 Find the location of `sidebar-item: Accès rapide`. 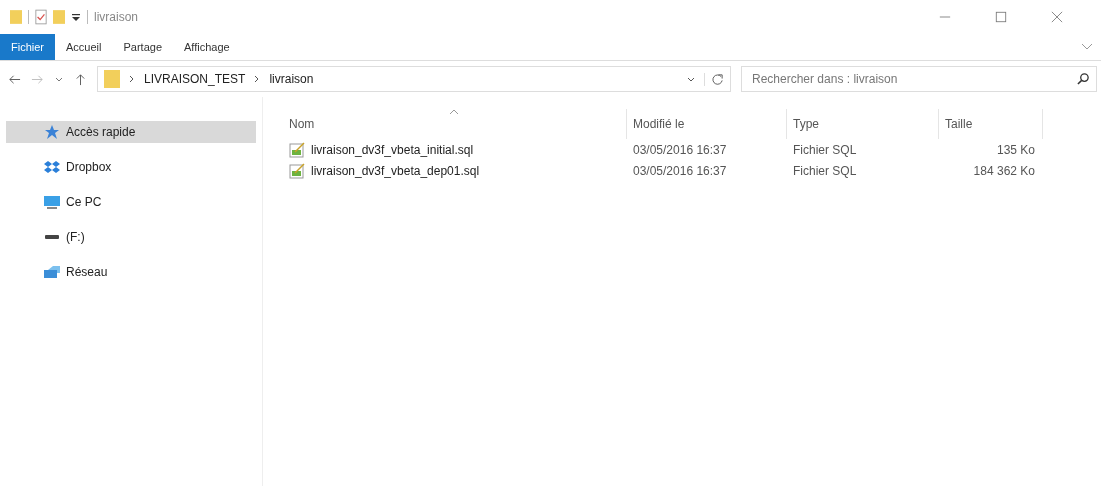

sidebar-item: Accès rapide is located at coordinates (131, 132).